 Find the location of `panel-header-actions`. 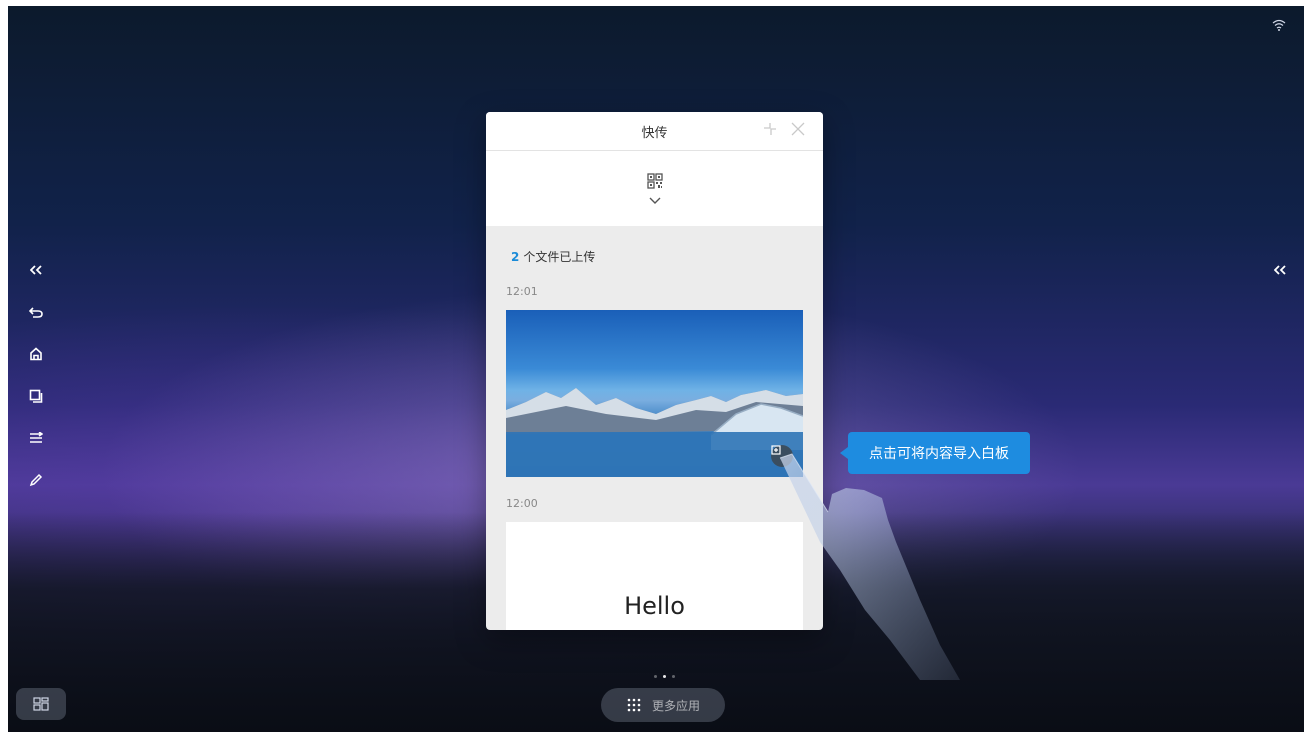

panel-header-actions is located at coordinates (784, 129).